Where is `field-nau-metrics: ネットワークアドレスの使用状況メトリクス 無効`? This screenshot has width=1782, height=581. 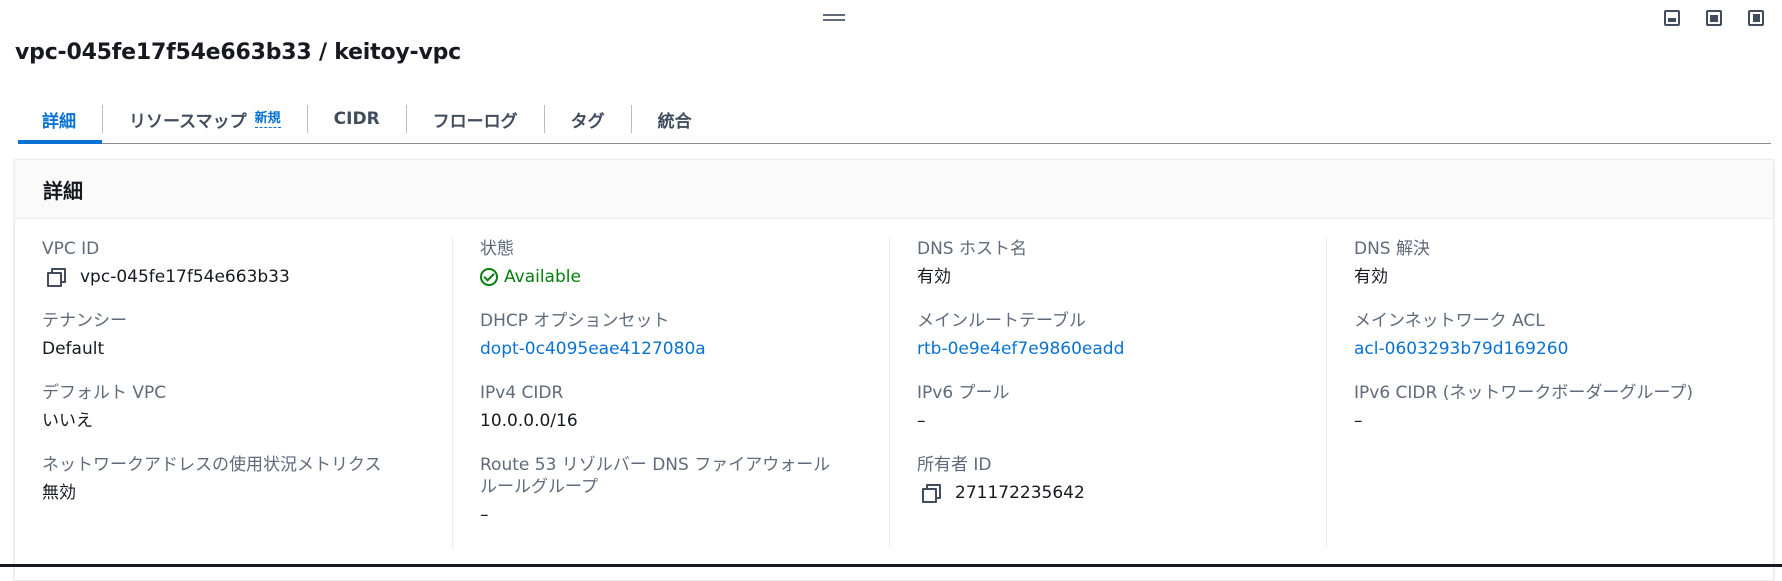
field-nau-metrics: ネットワークアドレスの使用状況メトリクス 無効 is located at coordinates (247, 479).